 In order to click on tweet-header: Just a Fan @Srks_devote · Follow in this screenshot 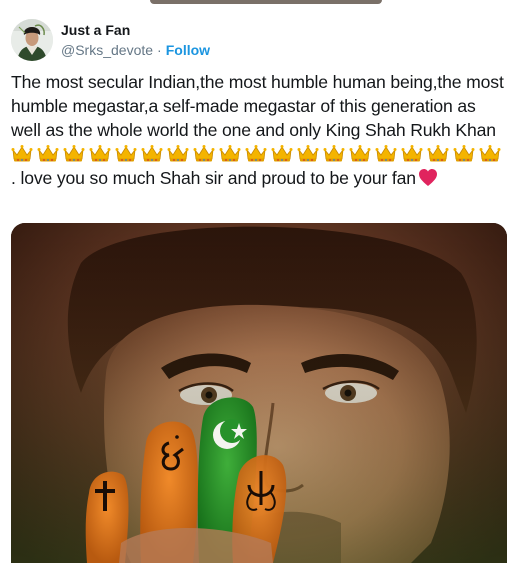, I will do `click(110, 40)`.